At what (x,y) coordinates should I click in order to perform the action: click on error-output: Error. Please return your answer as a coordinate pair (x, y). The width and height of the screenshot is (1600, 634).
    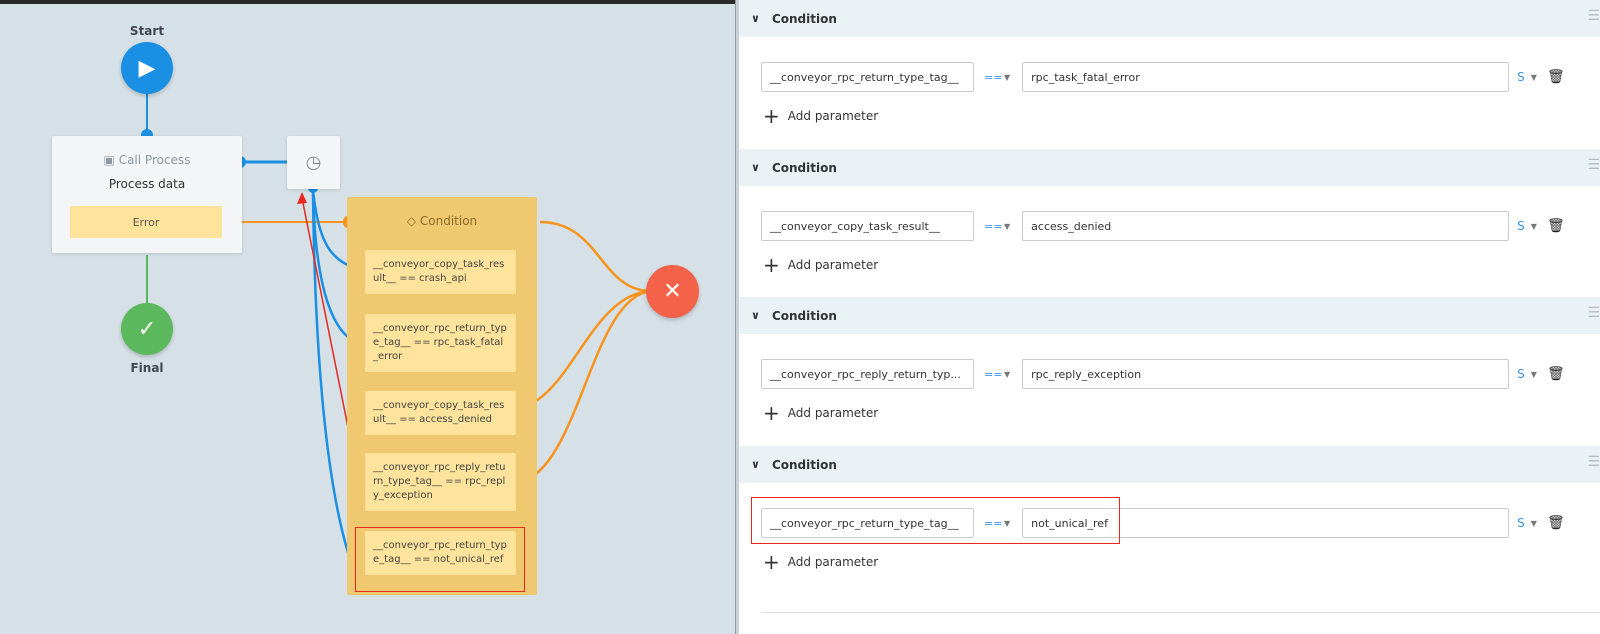
    Looking at the image, I should click on (146, 222).